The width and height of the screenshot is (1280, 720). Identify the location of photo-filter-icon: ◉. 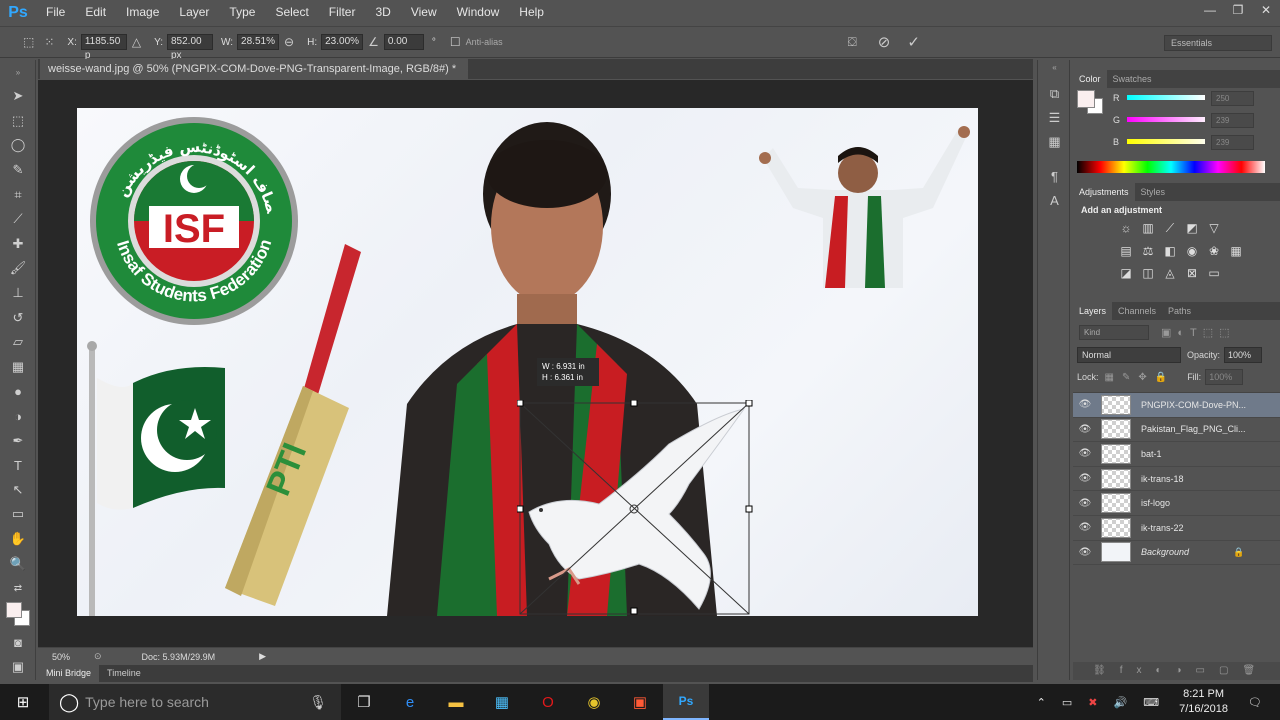
(1192, 251).